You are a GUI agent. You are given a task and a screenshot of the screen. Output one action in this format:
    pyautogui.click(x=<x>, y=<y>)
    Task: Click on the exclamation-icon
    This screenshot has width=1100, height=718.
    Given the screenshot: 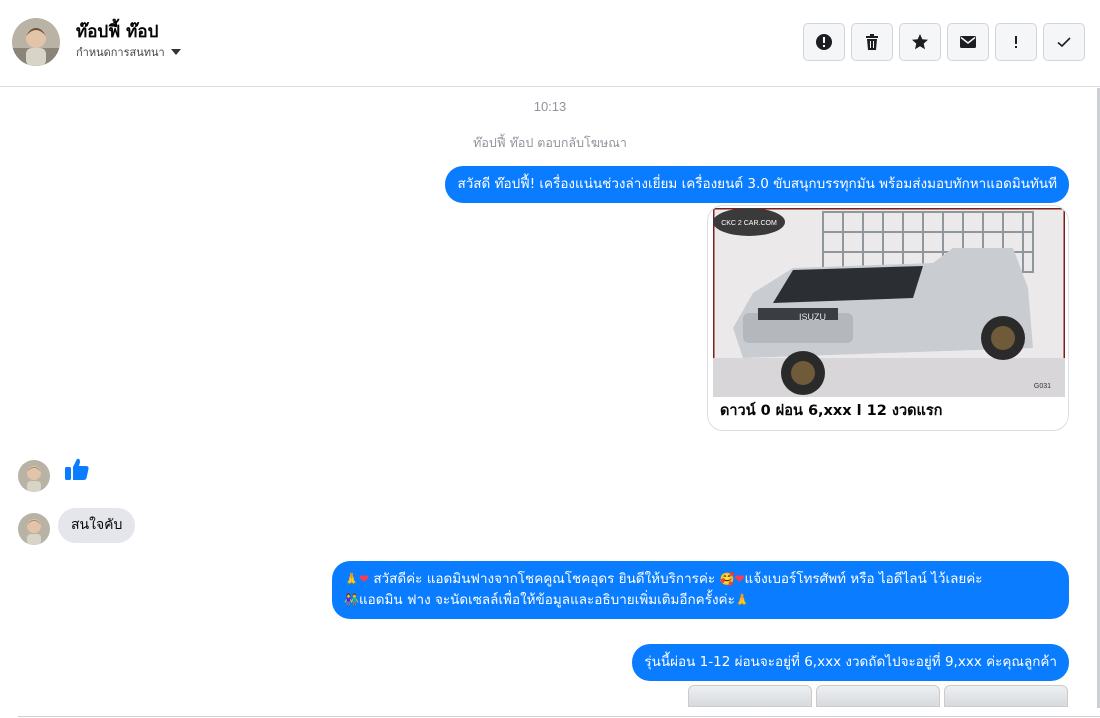 What is the action you would take?
    pyautogui.click(x=1016, y=42)
    